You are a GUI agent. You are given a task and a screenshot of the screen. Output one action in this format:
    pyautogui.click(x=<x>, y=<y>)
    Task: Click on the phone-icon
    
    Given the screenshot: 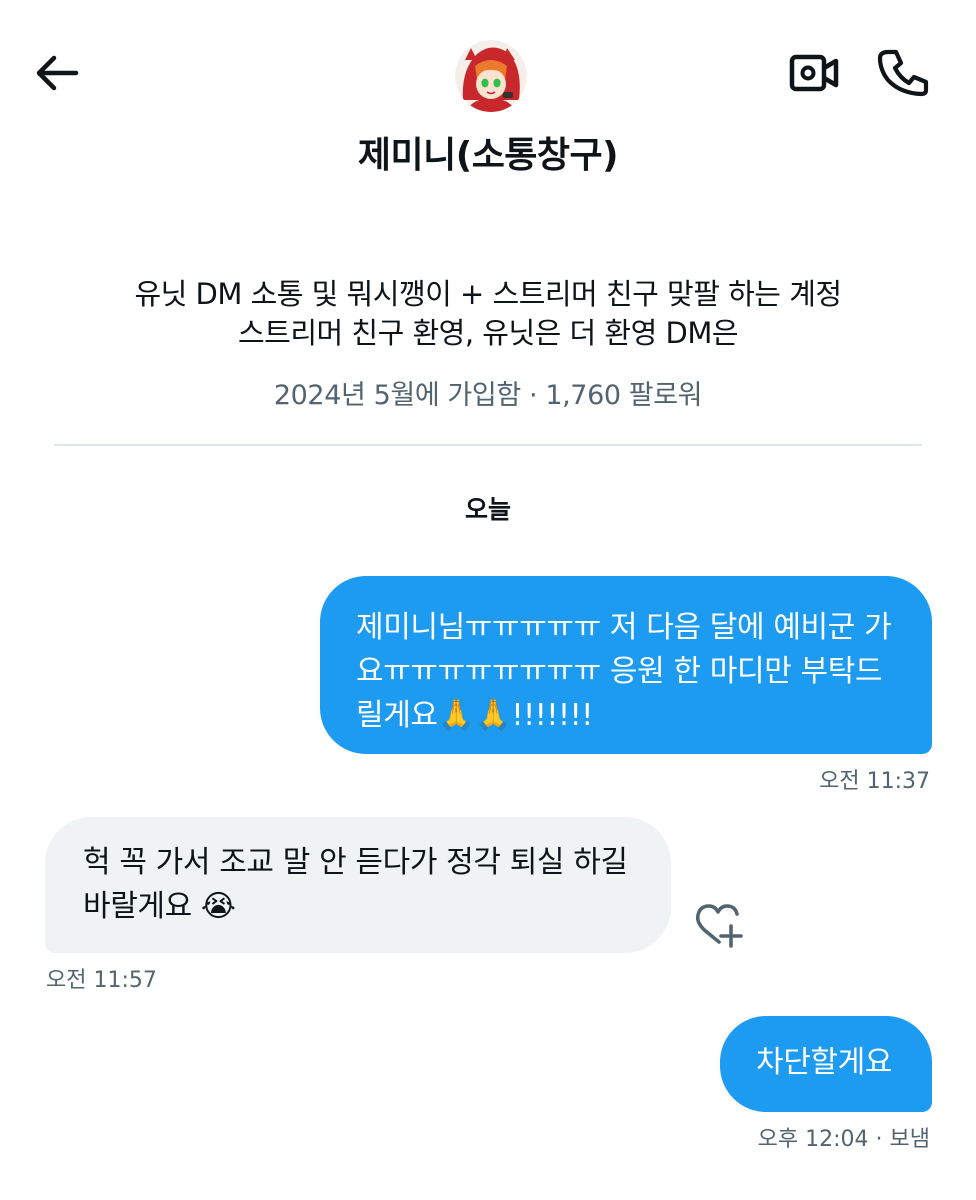 What is the action you would take?
    pyautogui.click(x=903, y=73)
    